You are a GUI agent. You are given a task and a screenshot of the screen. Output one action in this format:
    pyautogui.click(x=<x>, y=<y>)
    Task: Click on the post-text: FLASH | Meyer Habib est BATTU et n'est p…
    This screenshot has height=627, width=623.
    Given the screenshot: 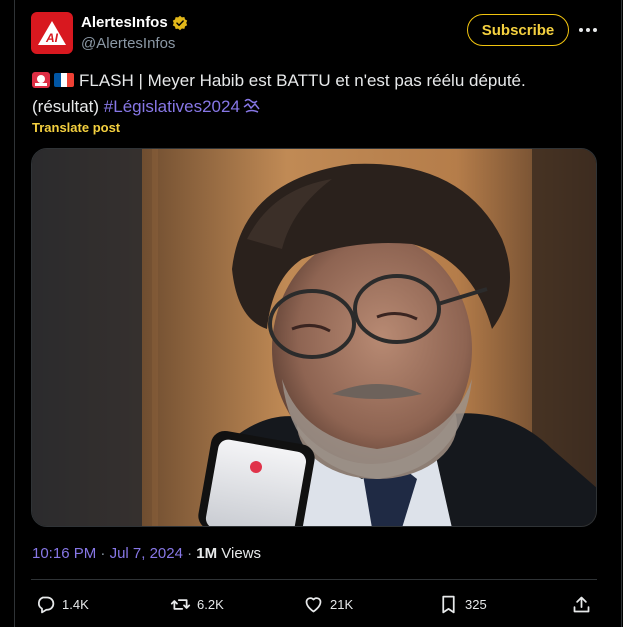 What is the action you would take?
    pyautogui.click(x=314, y=94)
    